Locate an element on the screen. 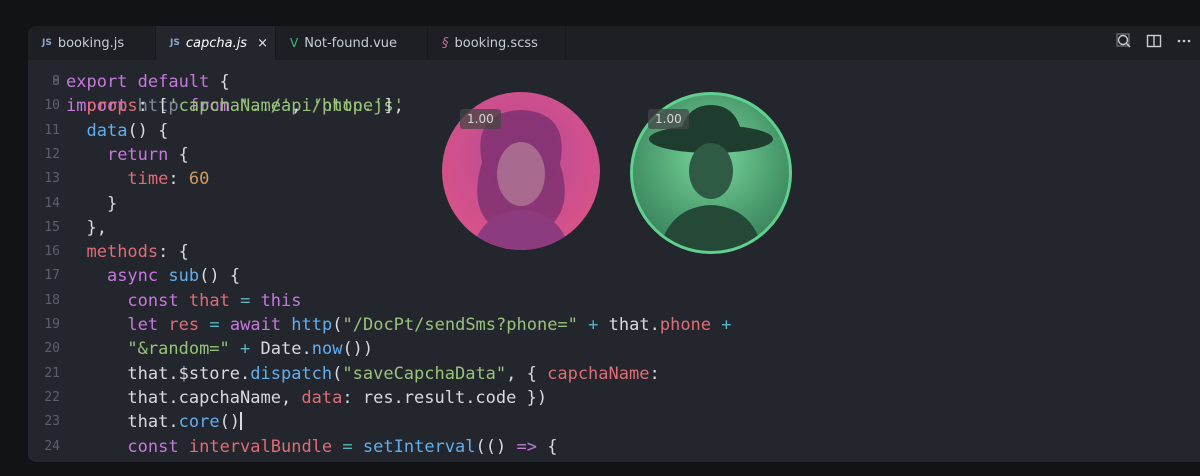 The height and width of the screenshot is (476, 1200). code-text: return { is located at coordinates (147, 154).